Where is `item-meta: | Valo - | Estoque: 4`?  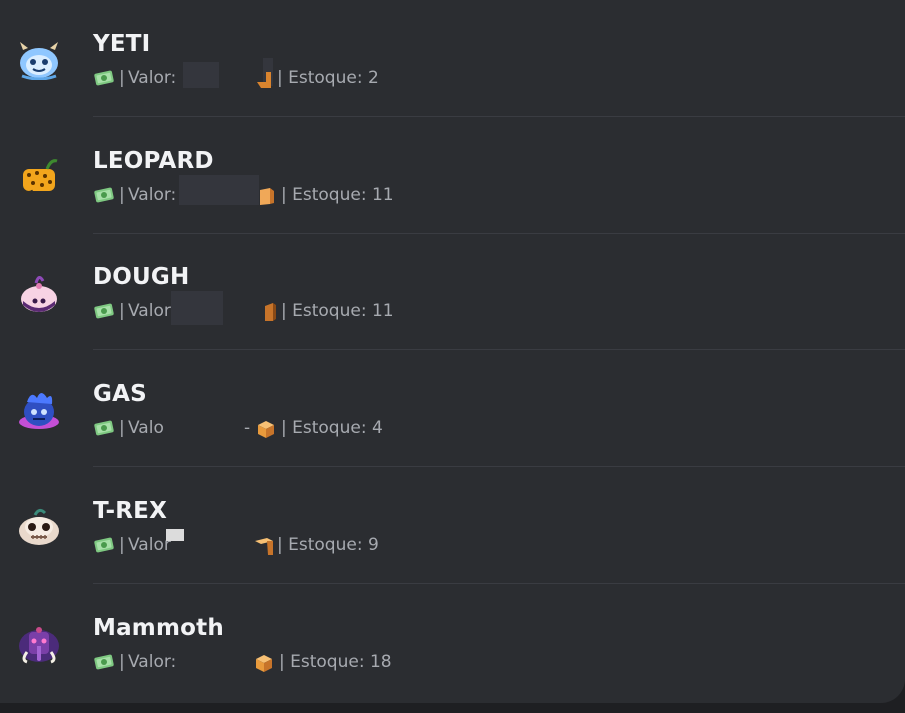
item-meta: | Valo - | Estoque: 4 is located at coordinates (343, 429).